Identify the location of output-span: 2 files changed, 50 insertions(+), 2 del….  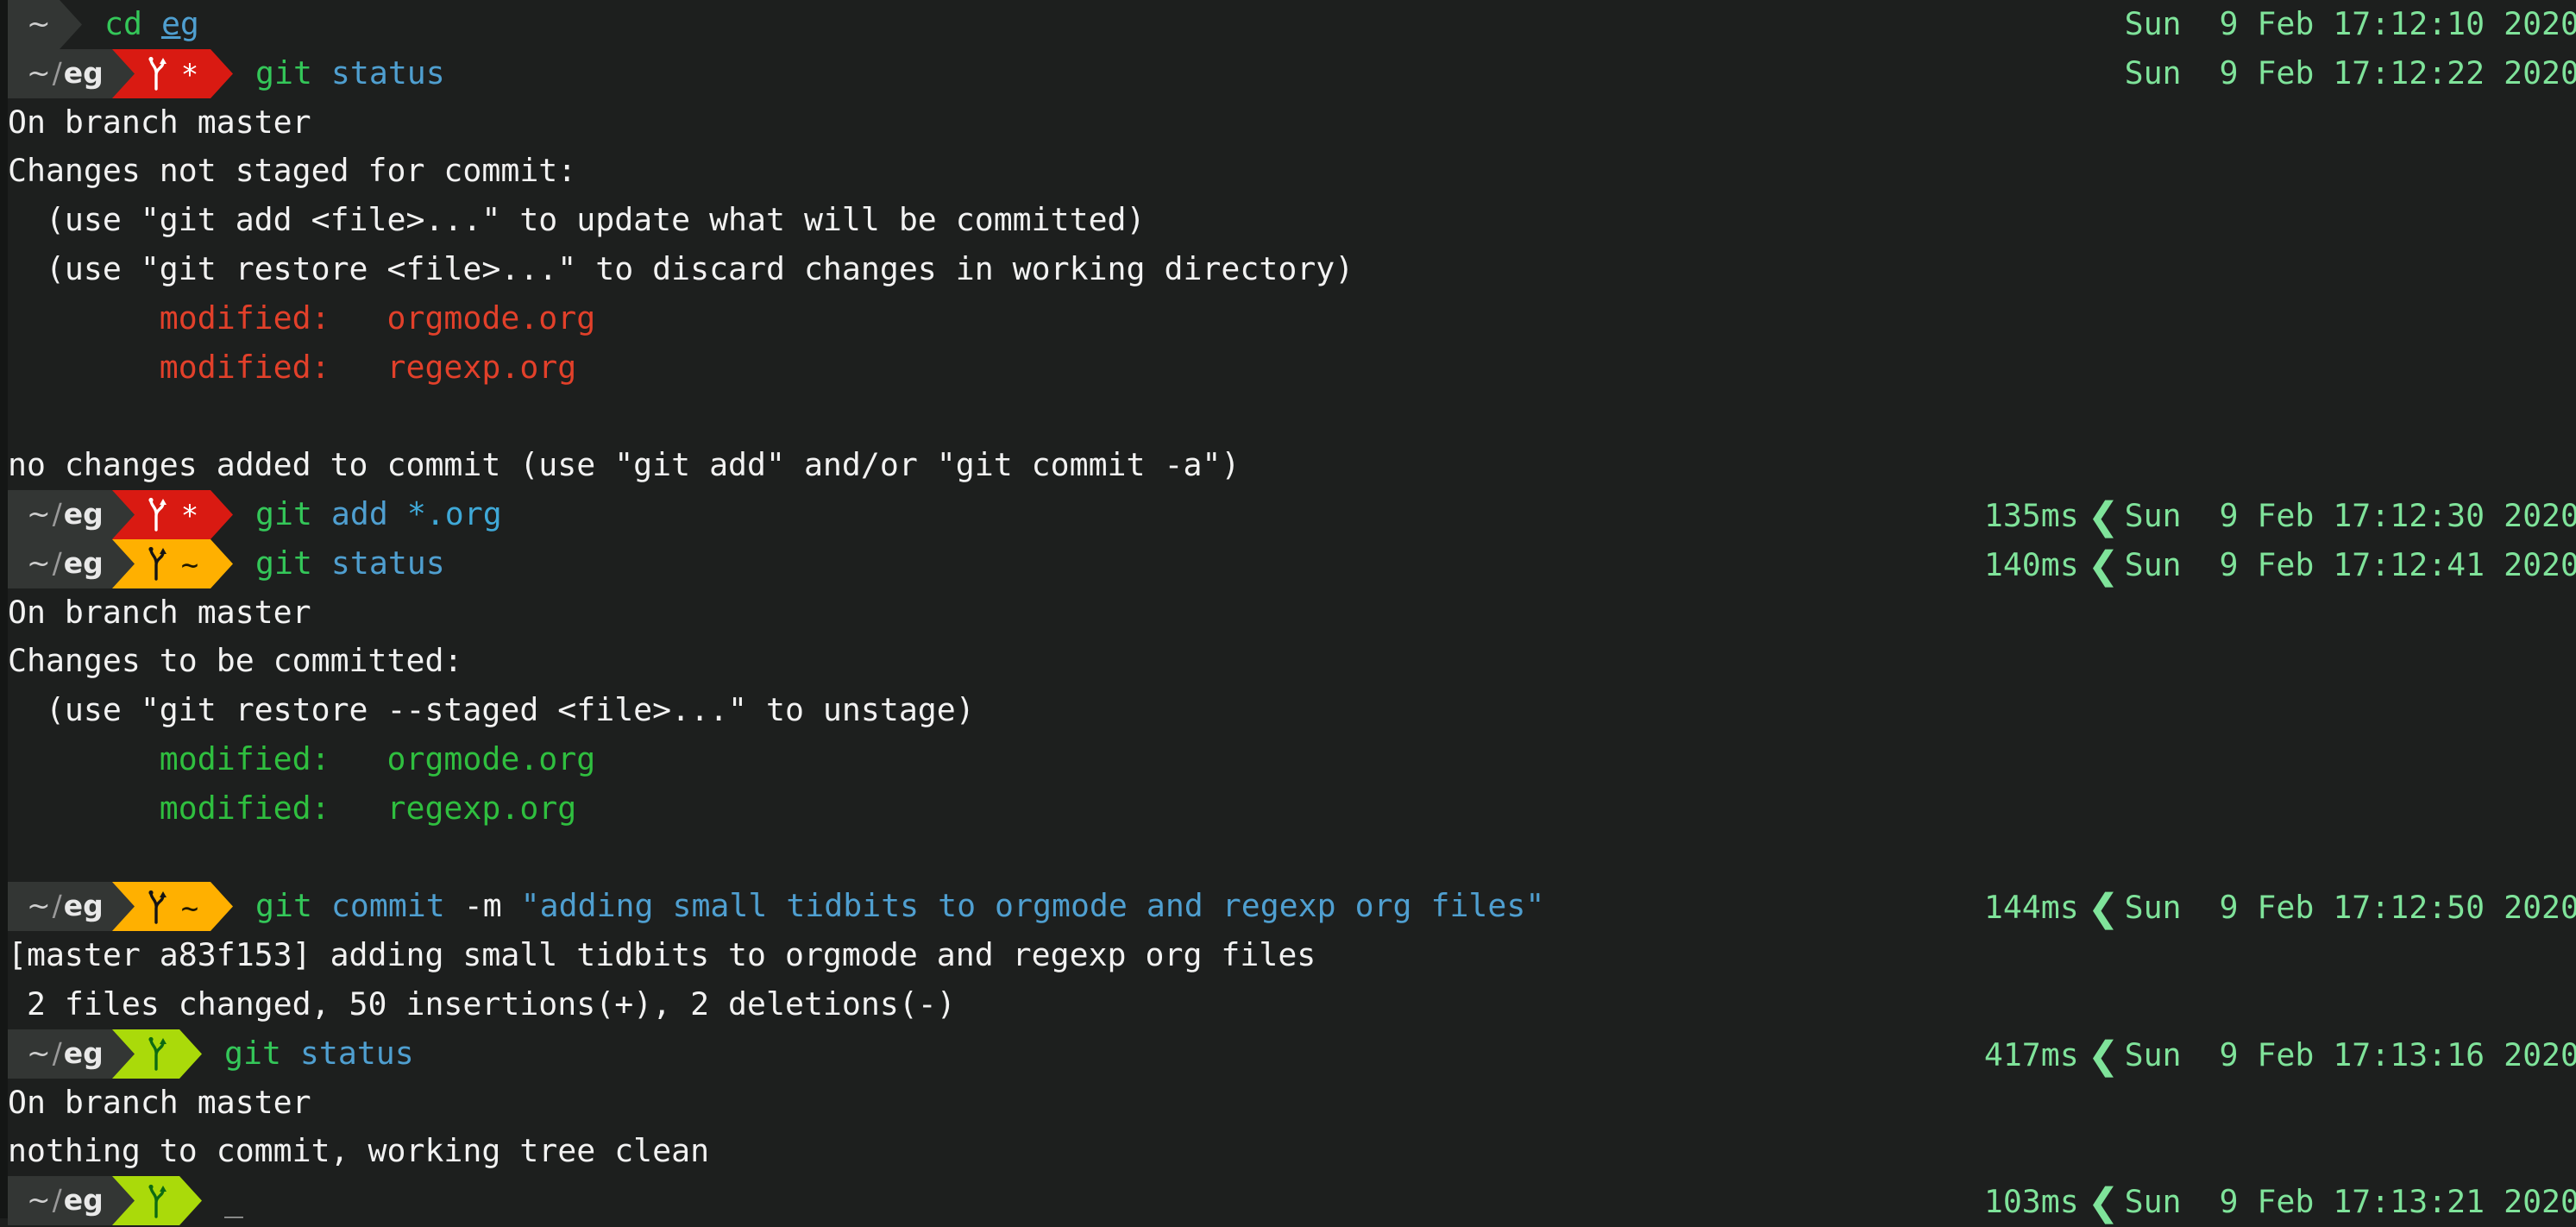
(482, 1003).